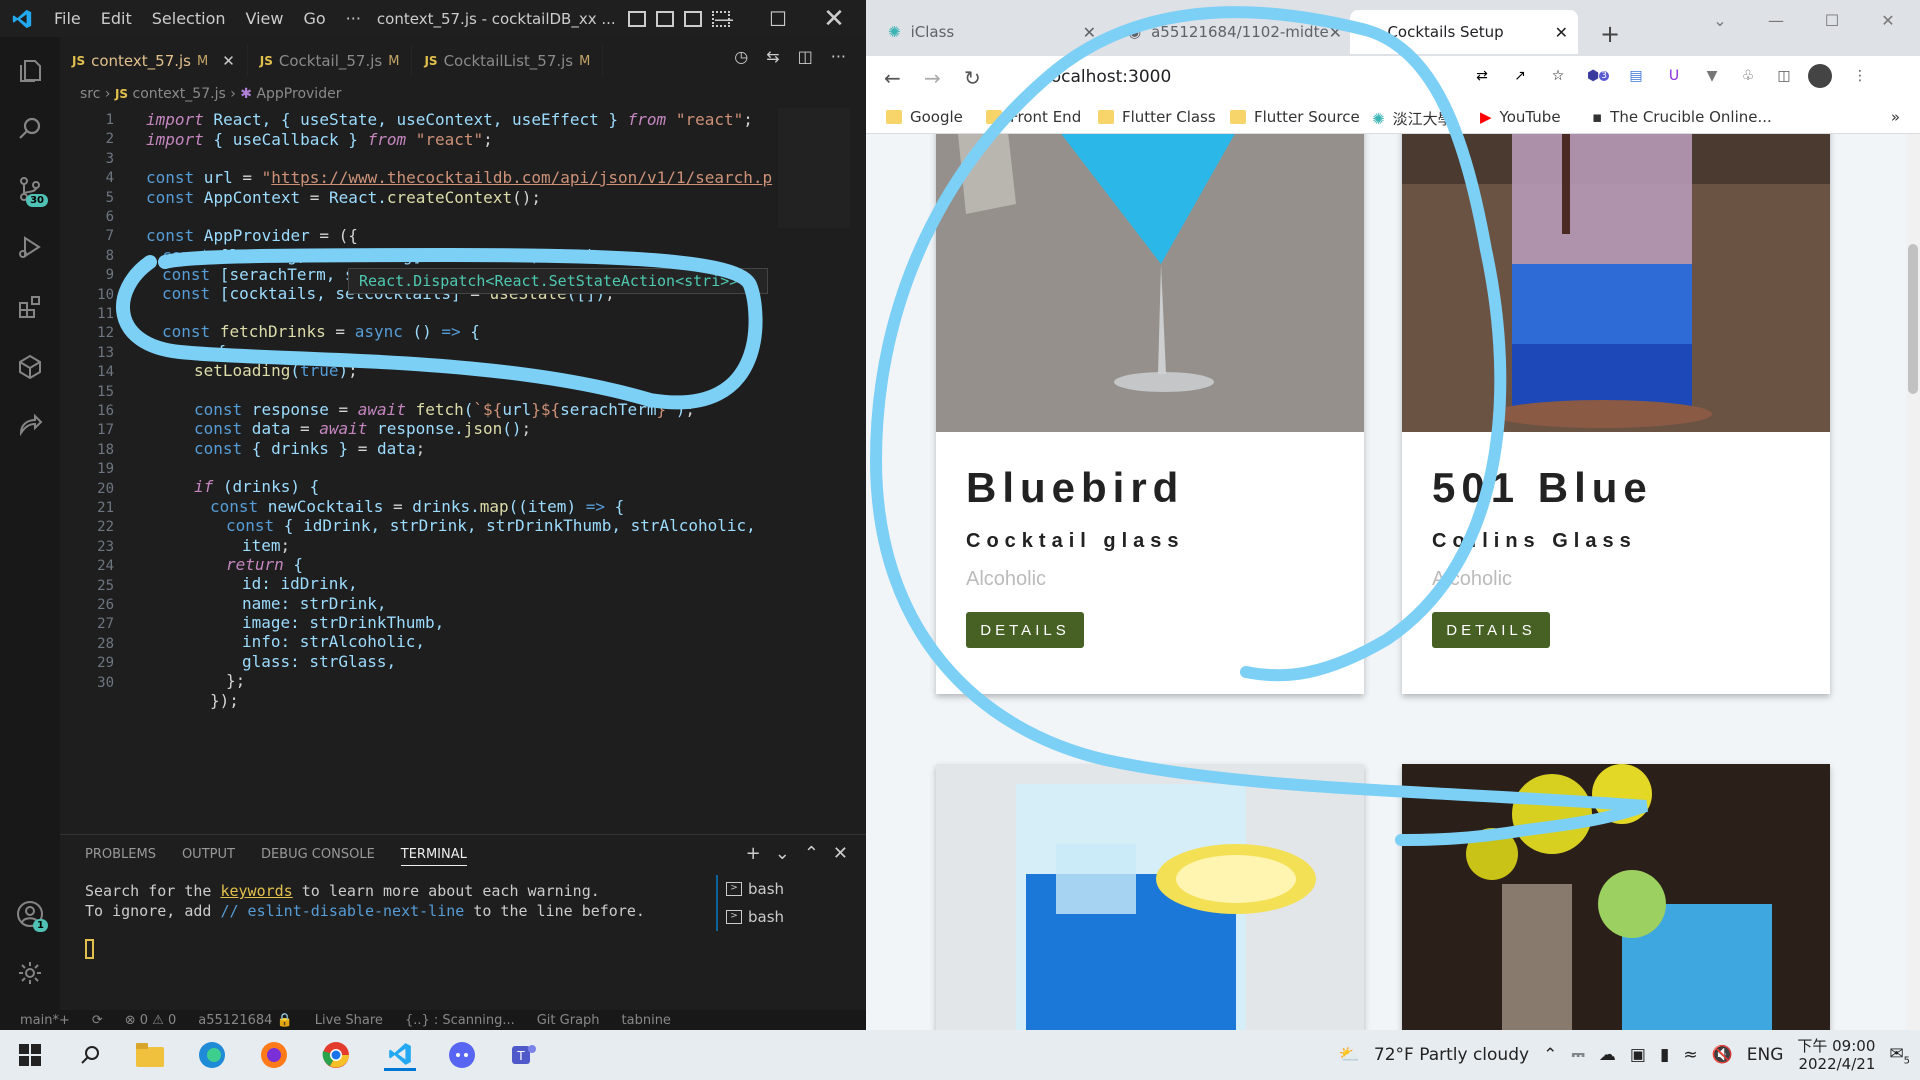  I want to click on bookmark-google: Google, so click(924, 117).